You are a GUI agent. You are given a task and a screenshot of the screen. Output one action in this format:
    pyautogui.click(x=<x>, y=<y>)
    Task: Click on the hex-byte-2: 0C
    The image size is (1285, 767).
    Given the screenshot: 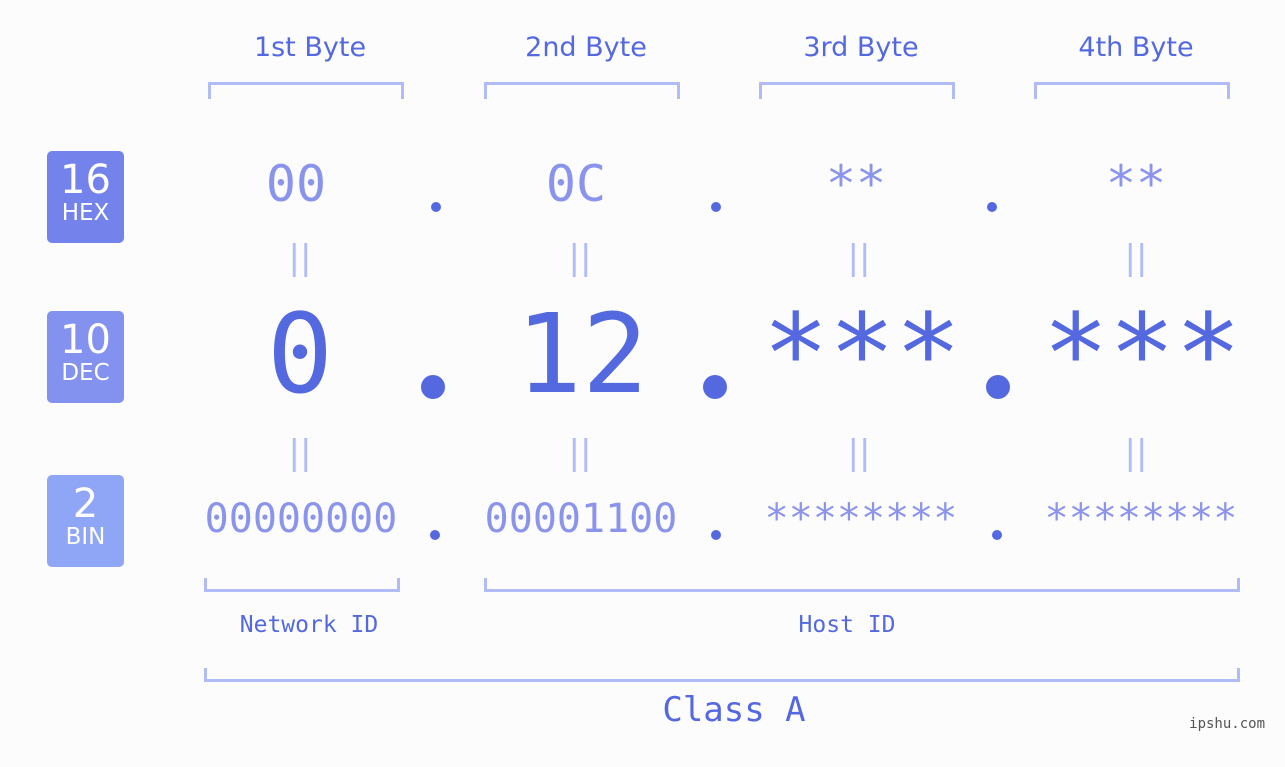 What is the action you would take?
    pyautogui.click(x=576, y=184)
    